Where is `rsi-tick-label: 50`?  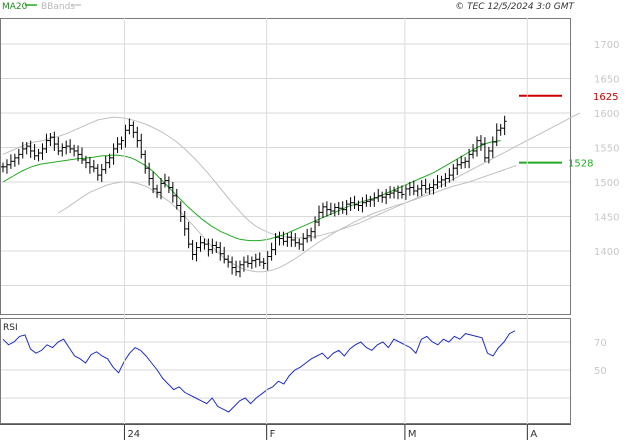
rsi-tick-label: 50 is located at coordinates (600, 371).